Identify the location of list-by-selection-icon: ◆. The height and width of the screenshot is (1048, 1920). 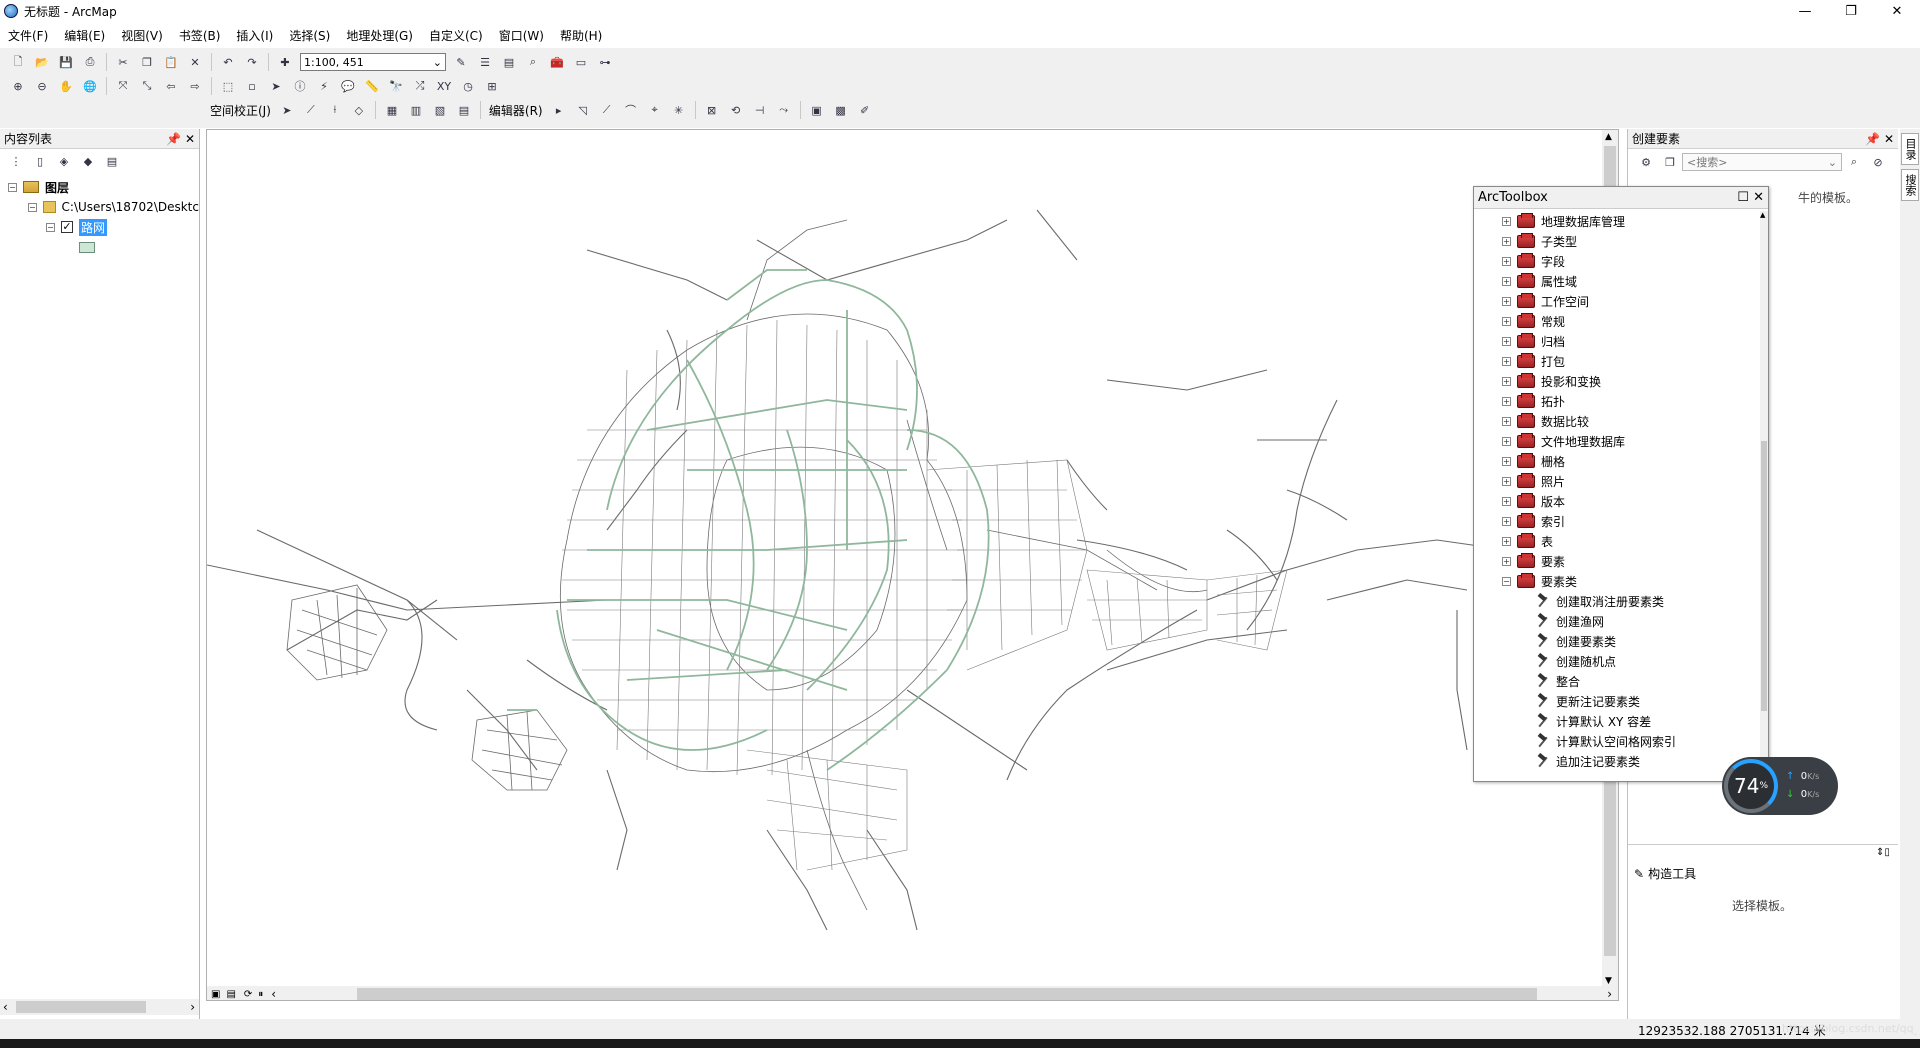
(88, 161).